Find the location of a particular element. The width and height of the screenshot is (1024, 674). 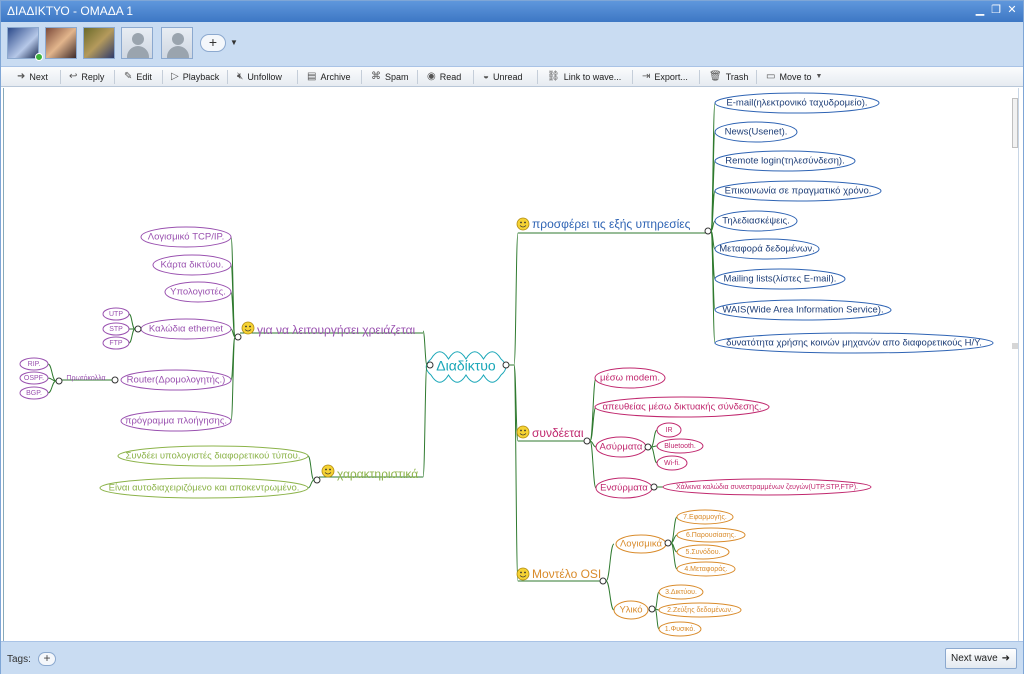

software-layer-node: 6.Παρουσίασης. is located at coordinates (711, 535).